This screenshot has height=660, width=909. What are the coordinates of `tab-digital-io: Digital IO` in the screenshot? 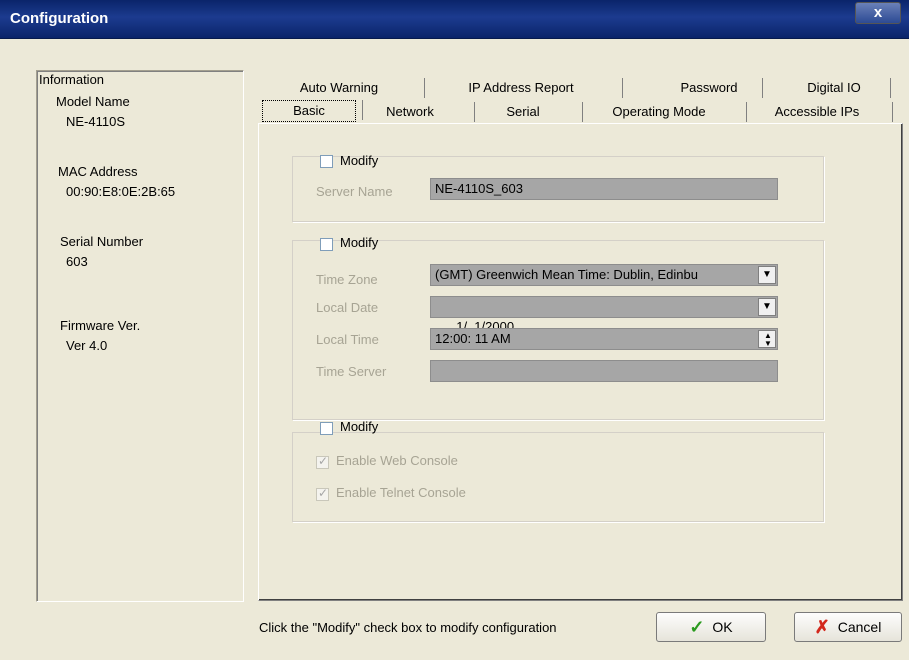 It's located at (834, 88).